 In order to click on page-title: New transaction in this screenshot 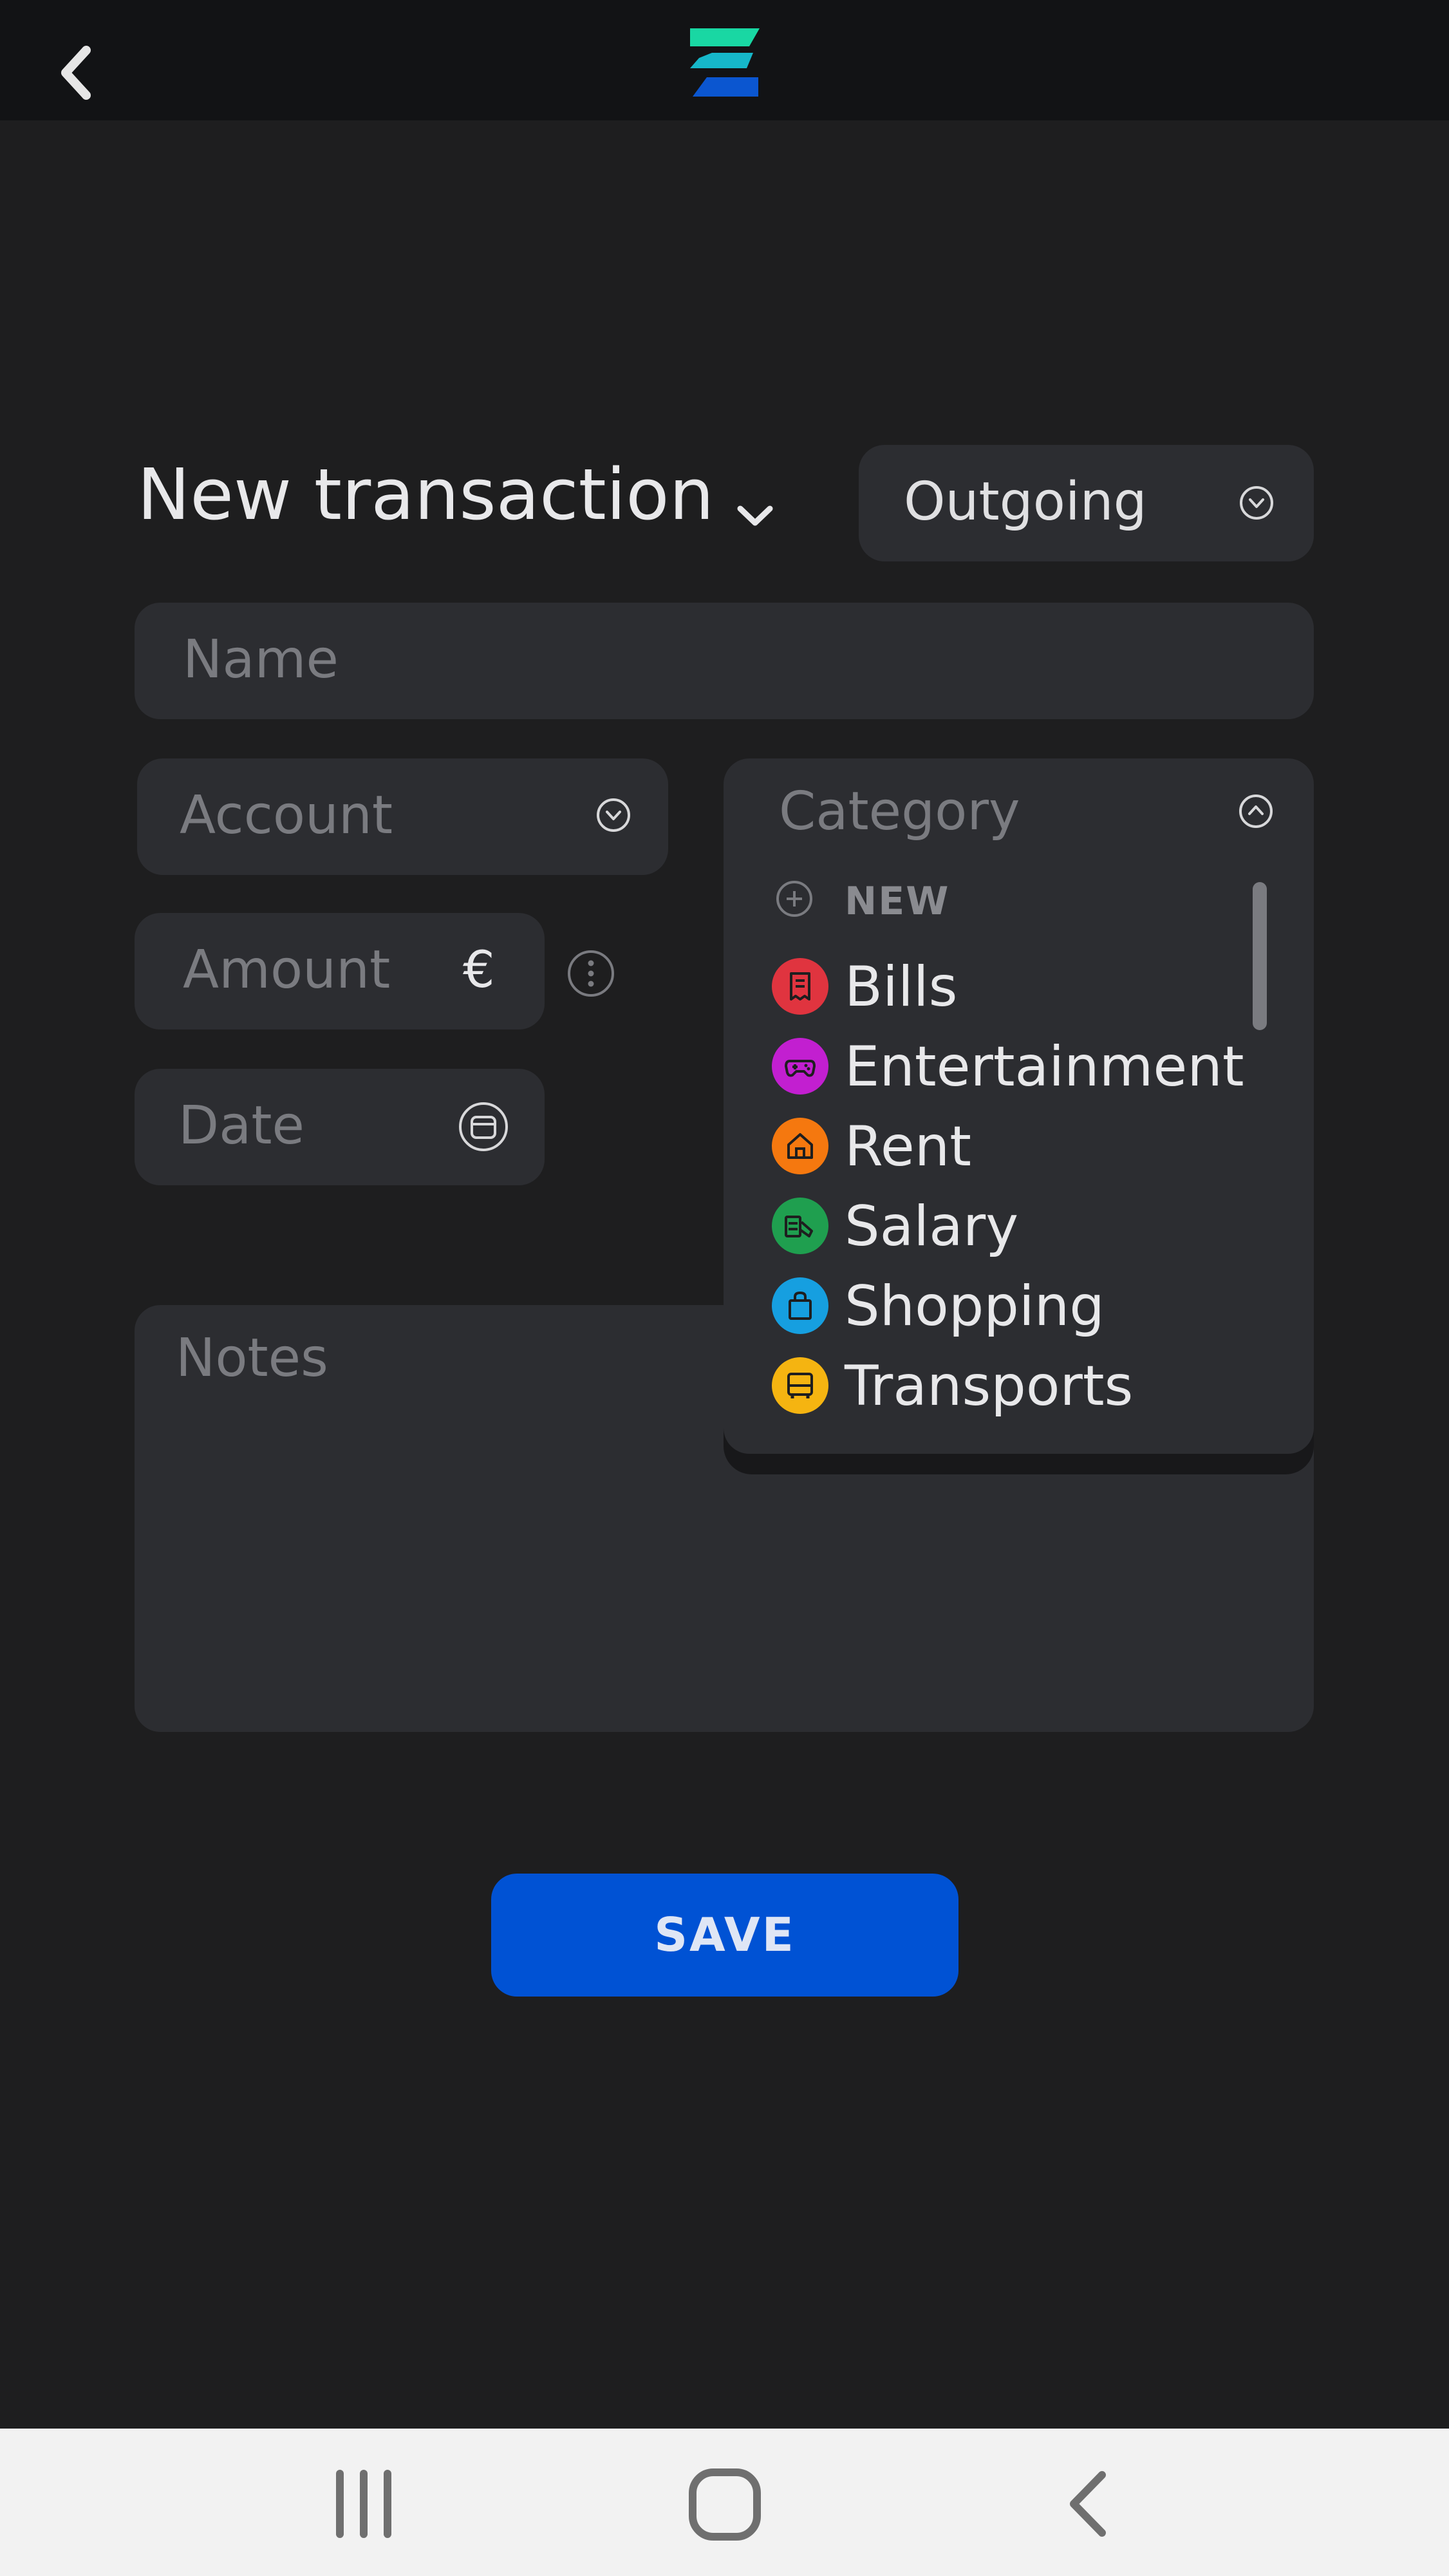, I will do `click(455, 494)`.